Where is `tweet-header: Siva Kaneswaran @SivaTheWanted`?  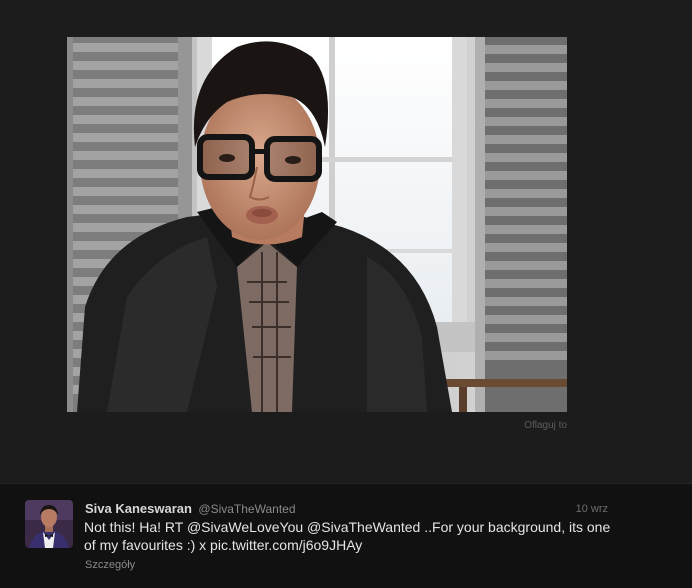 tweet-header: Siva Kaneswaran @SivaTheWanted is located at coordinates (190, 509).